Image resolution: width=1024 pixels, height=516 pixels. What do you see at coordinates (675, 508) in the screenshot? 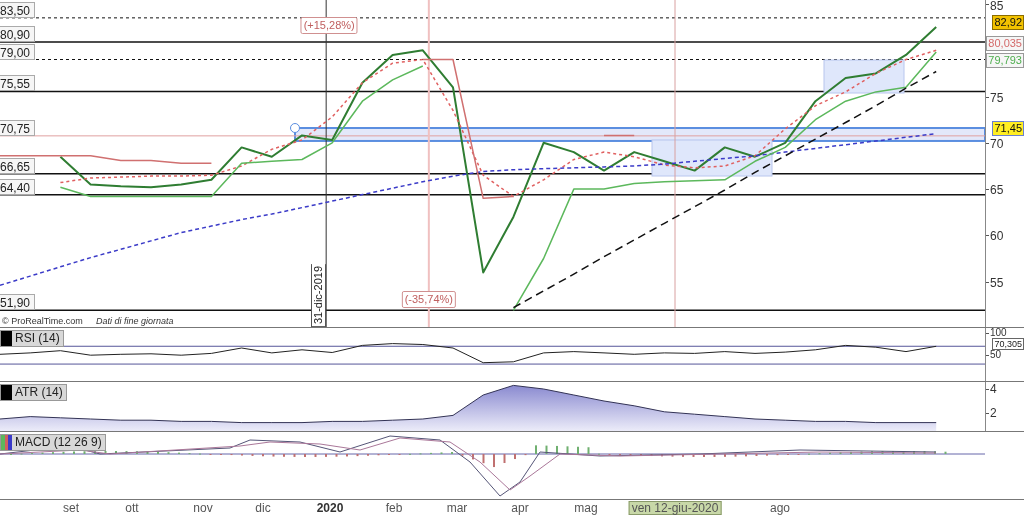
I see `cursor-date-label: ven 12-giu-2020` at bounding box center [675, 508].